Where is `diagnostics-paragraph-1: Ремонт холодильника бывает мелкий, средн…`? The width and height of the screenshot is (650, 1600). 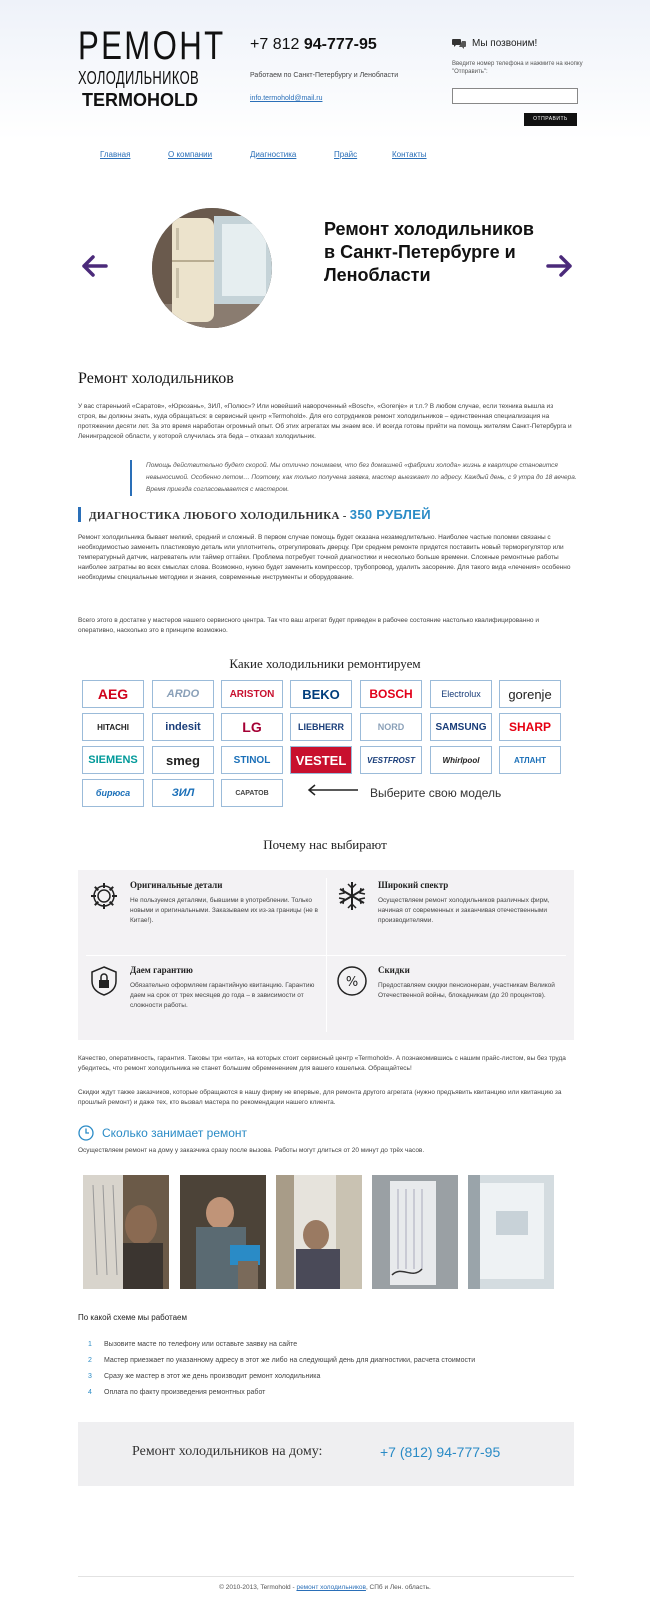 diagnostics-paragraph-1: Ремонт холодильника бывает мелкий, средн… is located at coordinates (324, 557).